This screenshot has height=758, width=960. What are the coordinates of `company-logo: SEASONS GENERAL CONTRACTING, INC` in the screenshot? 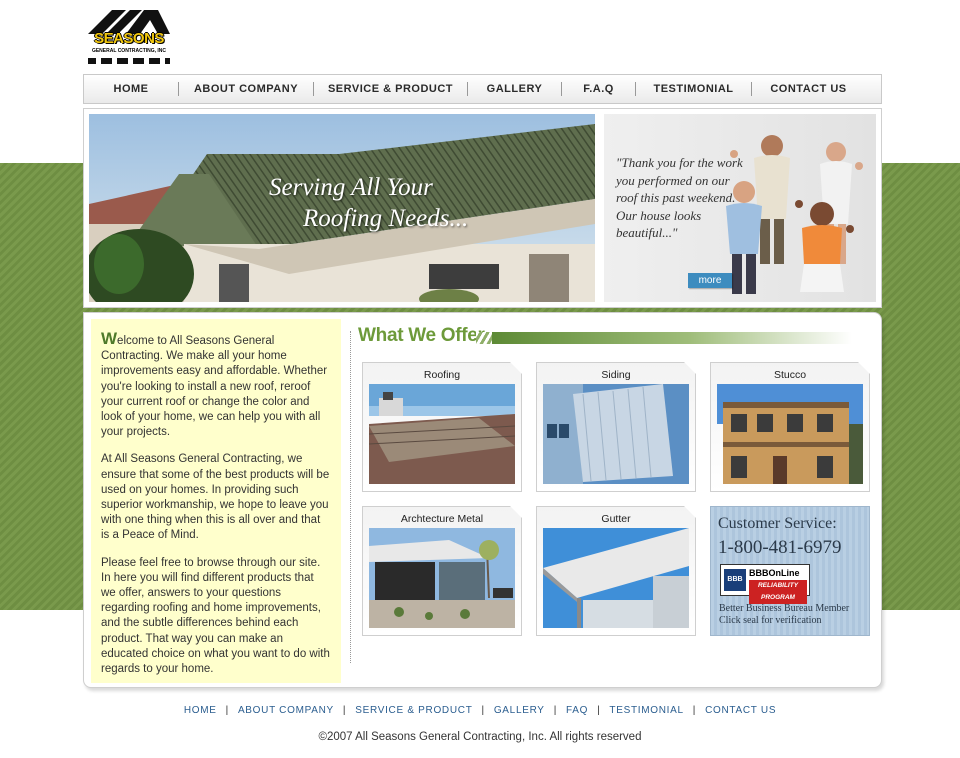 It's located at (129, 37).